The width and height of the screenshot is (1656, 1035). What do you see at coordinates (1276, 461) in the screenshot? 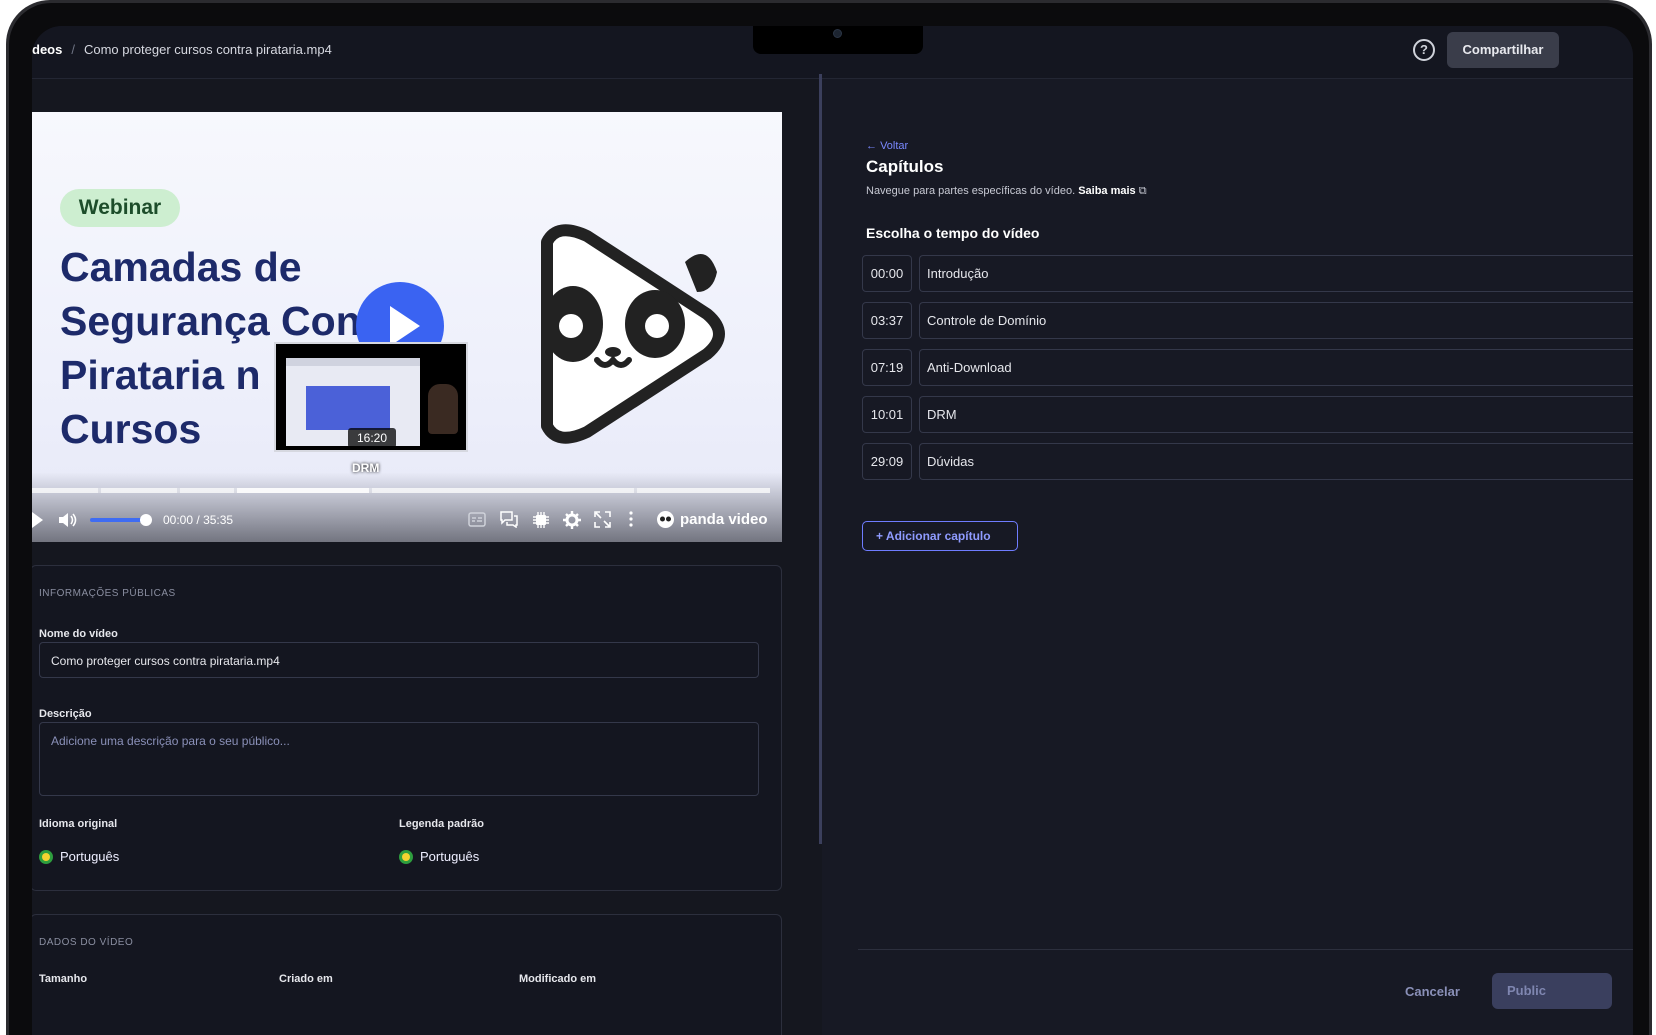
I see `chapter-name-input: Dúvidas` at bounding box center [1276, 461].